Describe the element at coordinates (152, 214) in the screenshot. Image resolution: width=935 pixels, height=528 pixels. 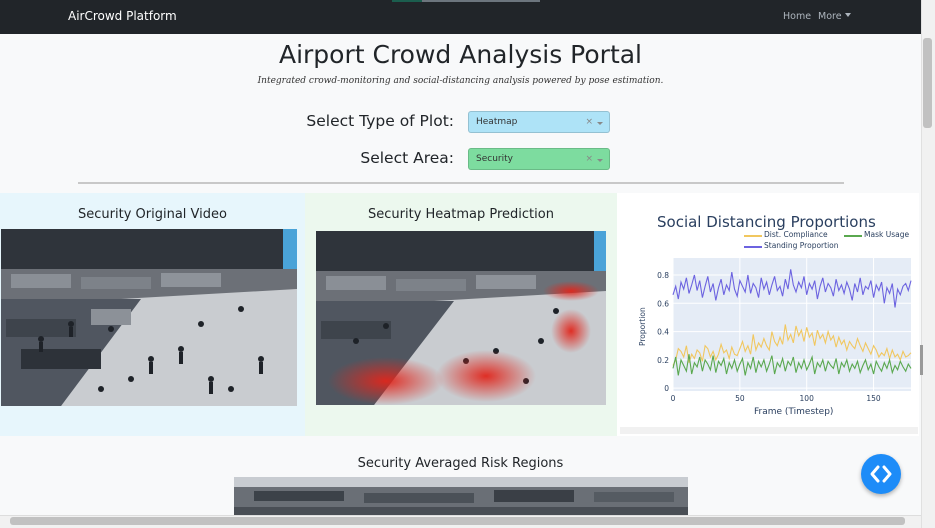
I see `original-video-title: Security Original Video` at that location.